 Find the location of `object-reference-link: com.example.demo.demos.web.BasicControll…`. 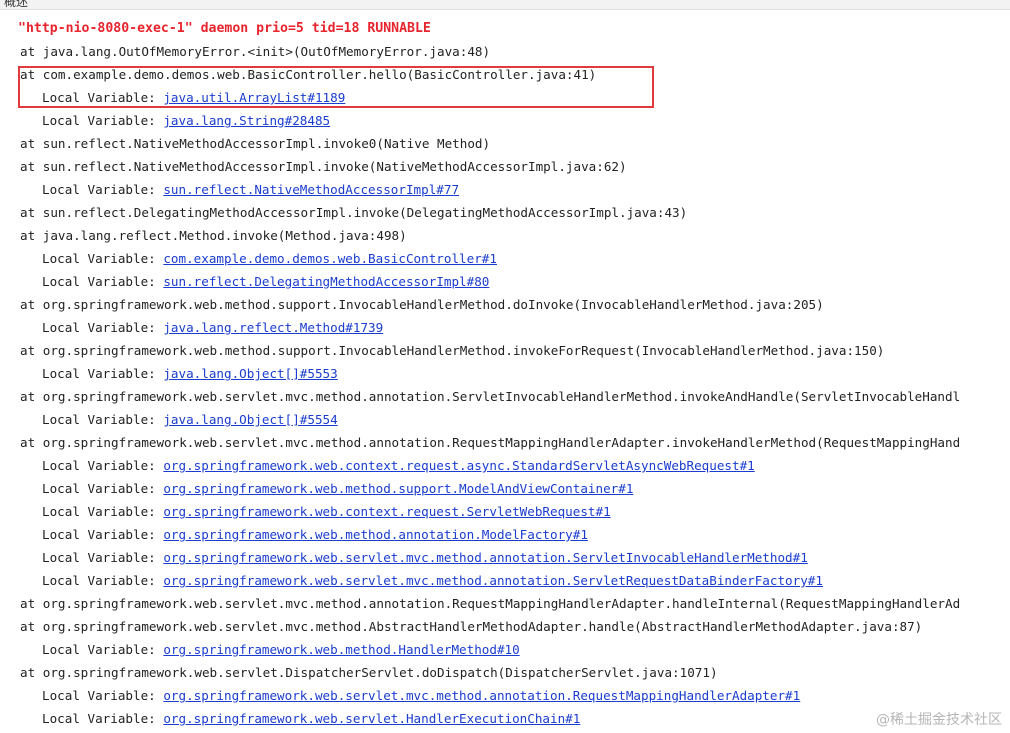

object-reference-link: com.example.demo.demos.web.BasicControll… is located at coordinates (330, 258).